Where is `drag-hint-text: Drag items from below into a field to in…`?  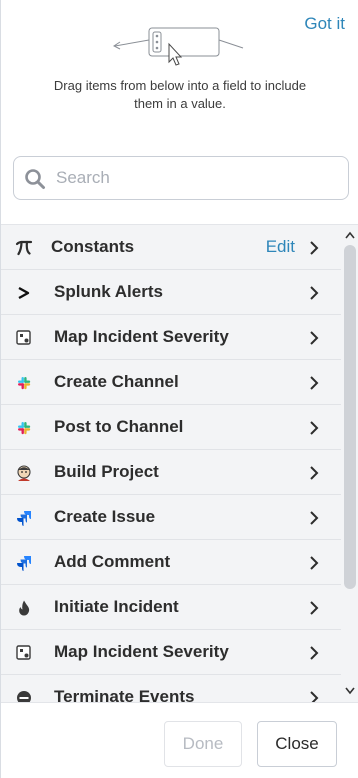 drag-hint-text: Drag items from below into a field to in… is located at coordinates (180, 94).